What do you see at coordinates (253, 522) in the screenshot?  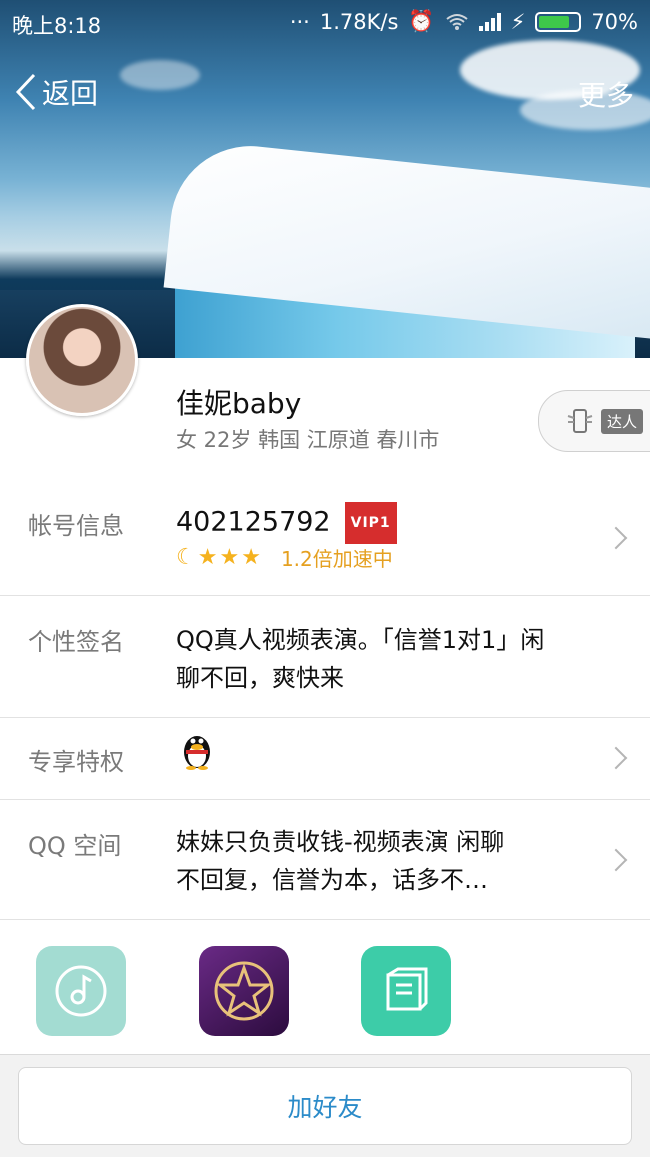 I see `qq-number: 402125792` at bounding box center [253, 522].